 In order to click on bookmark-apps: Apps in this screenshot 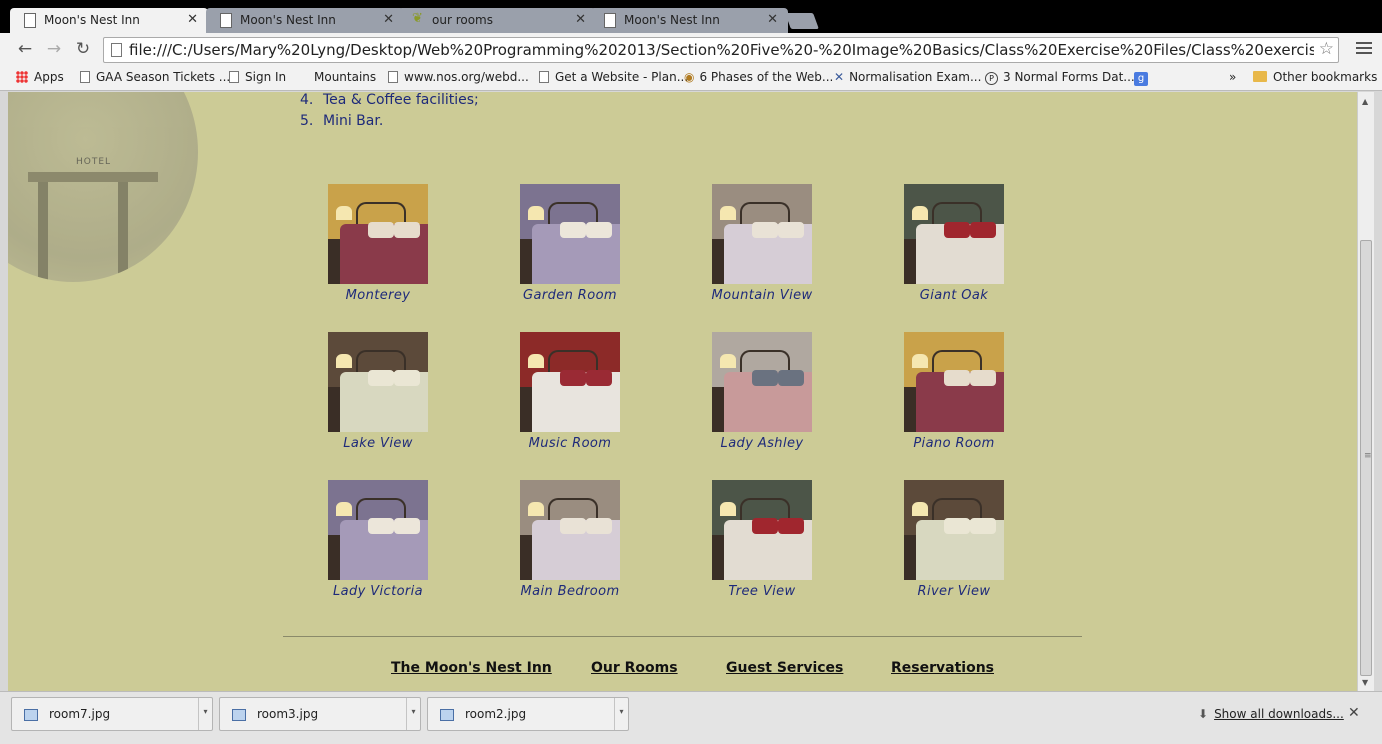, I will do `click(40, 77)`.